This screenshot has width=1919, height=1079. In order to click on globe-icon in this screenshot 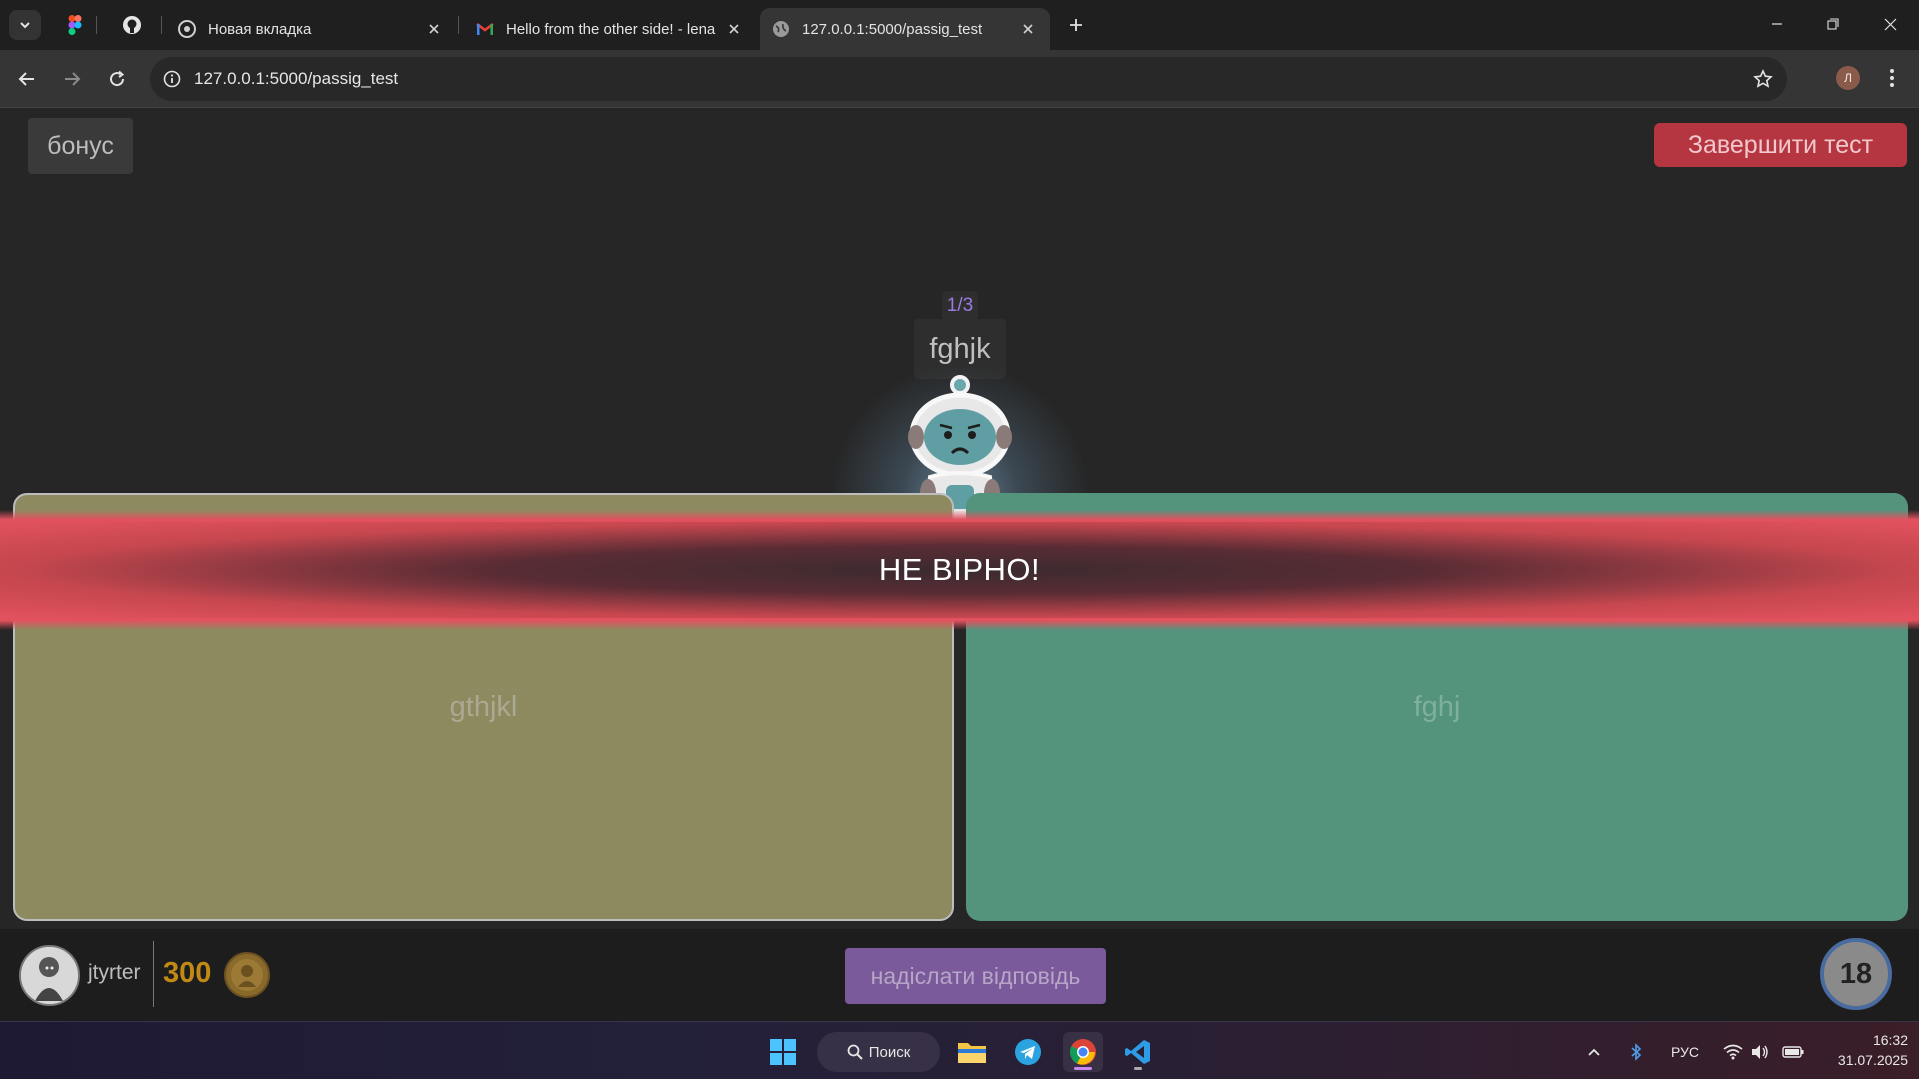, I will do `click(781, 29)`.